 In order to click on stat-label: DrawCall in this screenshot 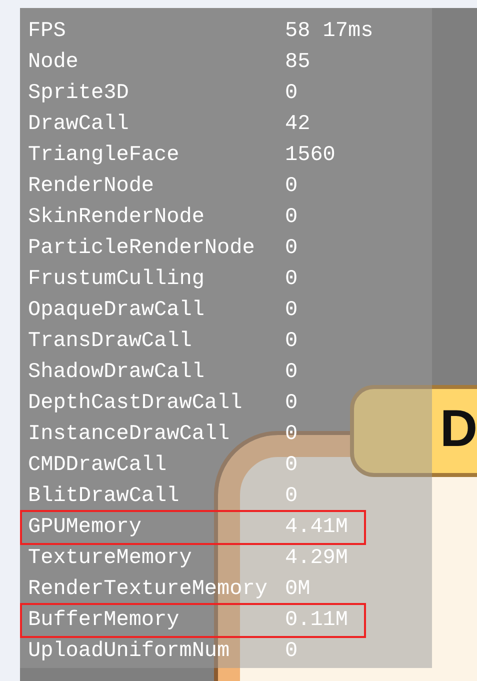, I will do `click(79, 125)`.